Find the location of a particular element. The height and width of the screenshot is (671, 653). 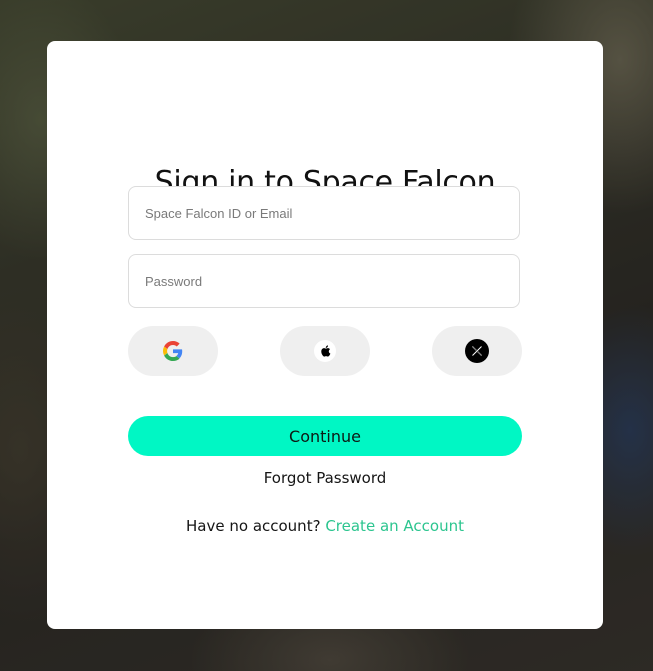

x-signin-button is located at coordinates (477, 351).